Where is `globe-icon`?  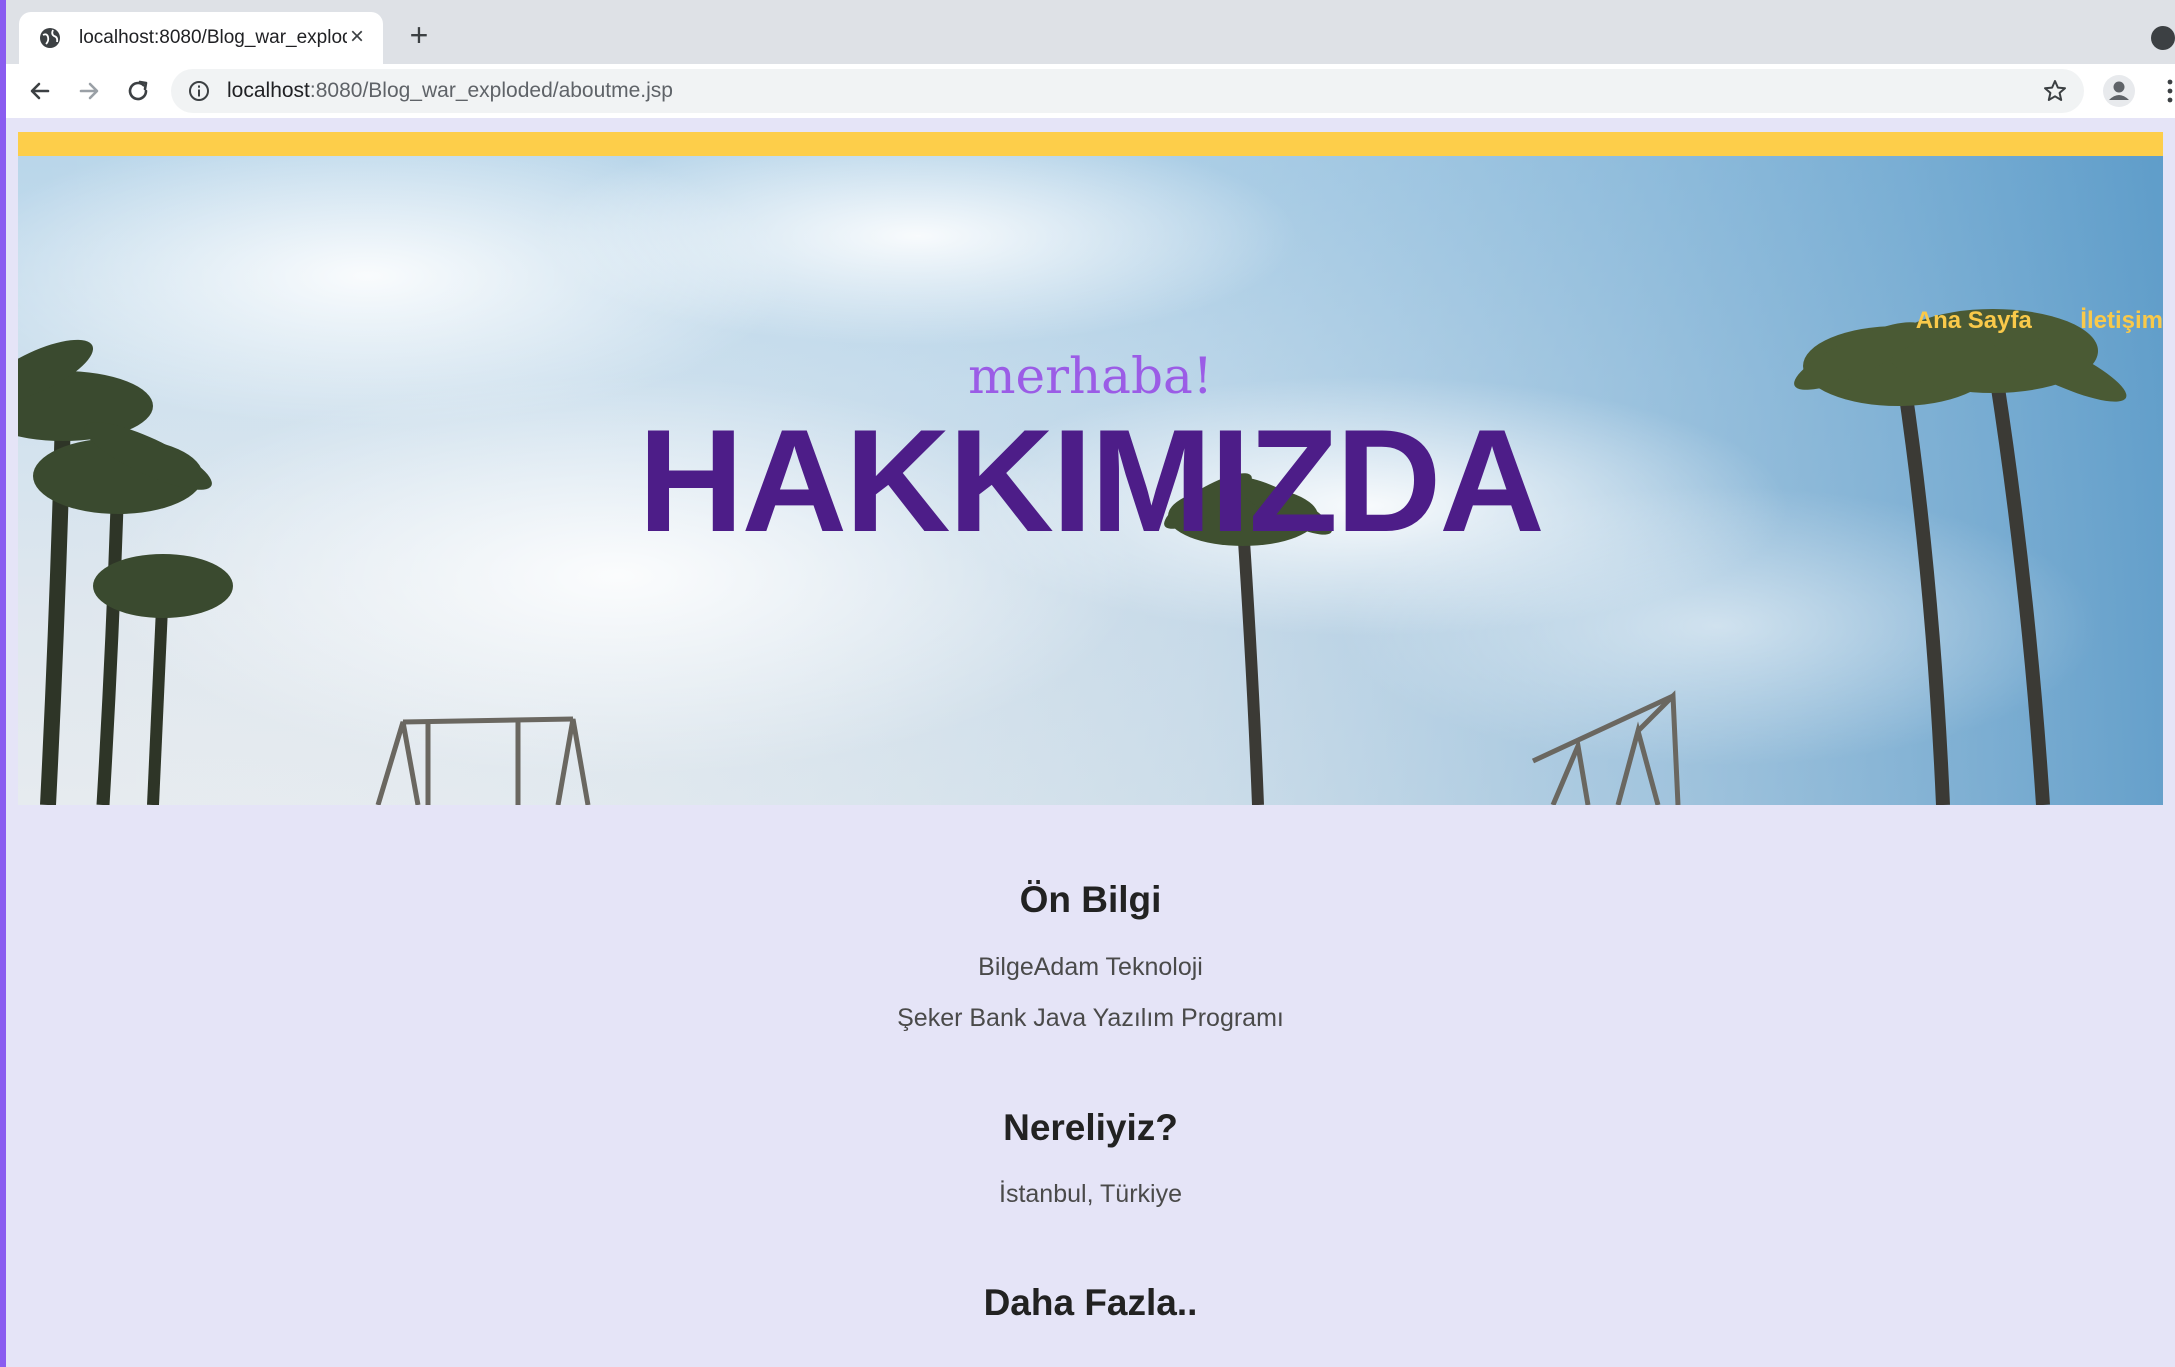
globe-icon is located at coordinates (50, 38).